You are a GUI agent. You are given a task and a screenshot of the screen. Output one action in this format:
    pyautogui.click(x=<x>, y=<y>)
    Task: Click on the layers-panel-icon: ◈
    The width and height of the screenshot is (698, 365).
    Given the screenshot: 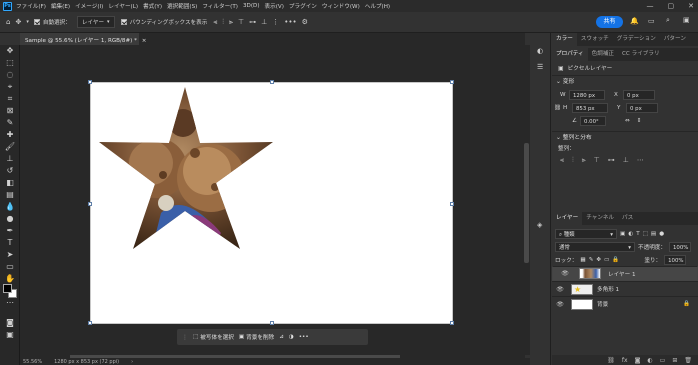 What is the action you would take?
    pyautogui.click(x=539, y=225)
    